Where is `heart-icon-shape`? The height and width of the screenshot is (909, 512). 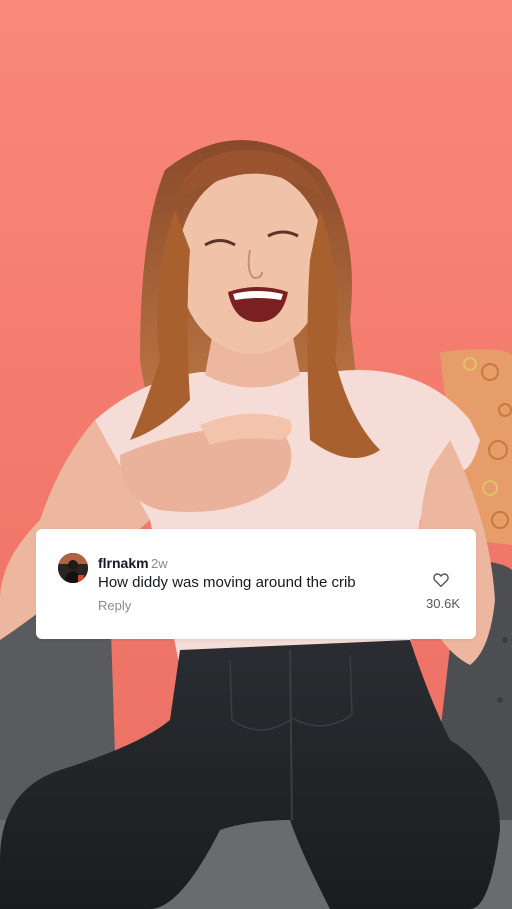
heart-icon-shape is located at coordinates (441, 580).